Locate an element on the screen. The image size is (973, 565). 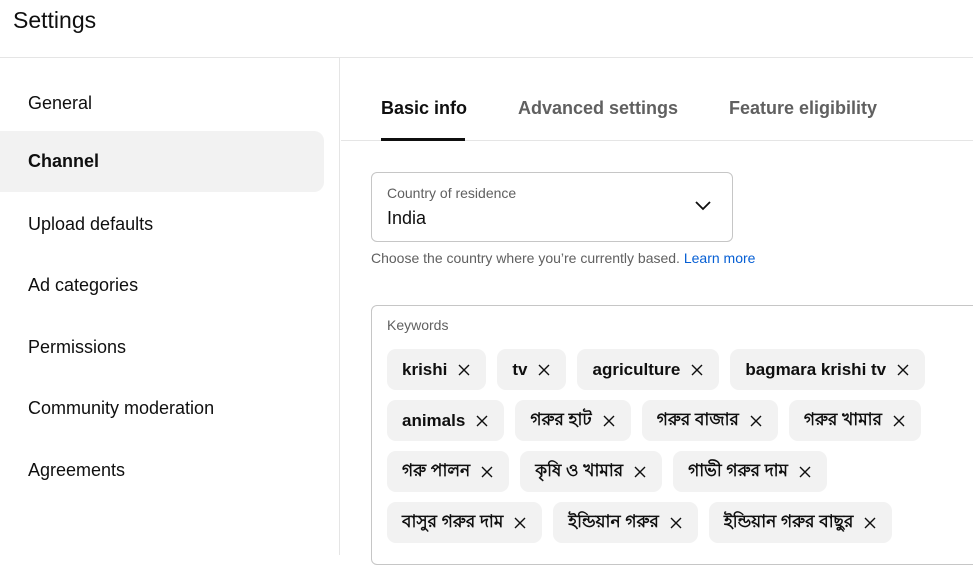
active-tab-indicator is located at coordinates (423, 139).